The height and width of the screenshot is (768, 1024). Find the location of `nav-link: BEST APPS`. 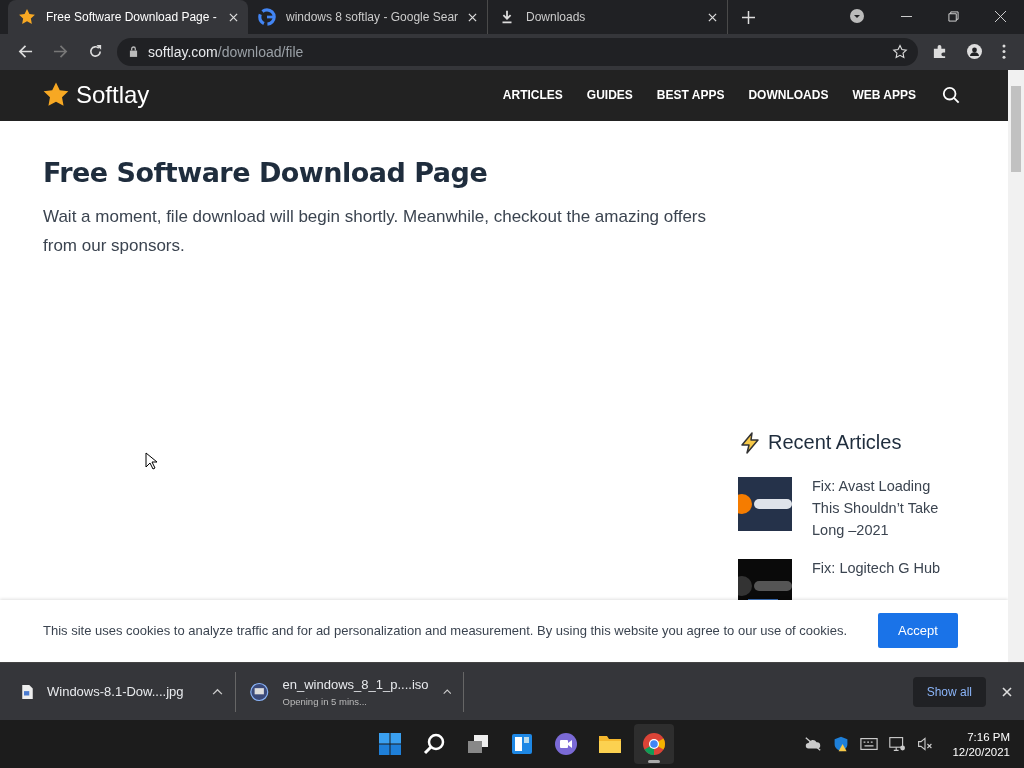

nav-link: BEST APPS is located at coordinates (690, 95).